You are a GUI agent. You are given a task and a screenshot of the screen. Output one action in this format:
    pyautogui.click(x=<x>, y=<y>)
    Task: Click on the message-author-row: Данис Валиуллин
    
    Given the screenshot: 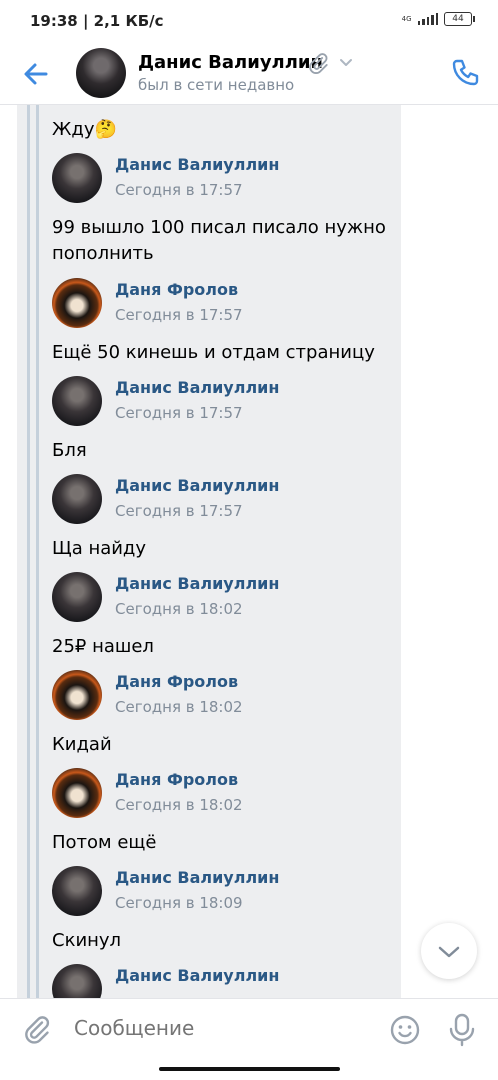 What is the action you would take?
    pyautogui.click(x=222, y=981)
    